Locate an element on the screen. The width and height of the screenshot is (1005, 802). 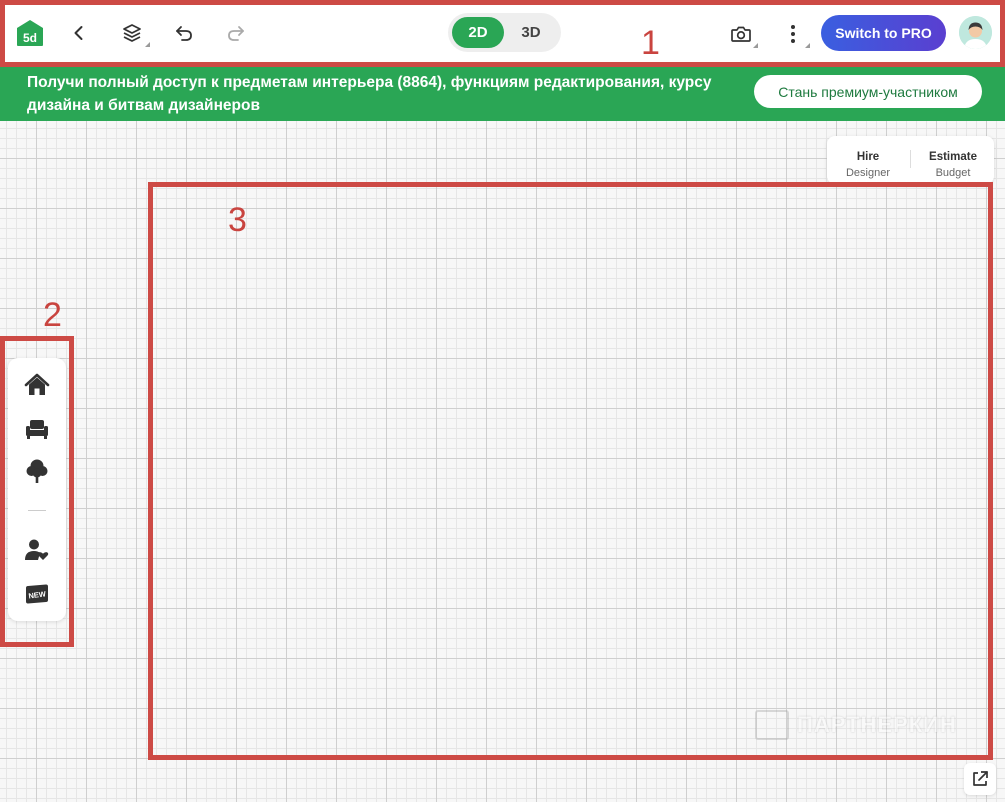
hire-estimate-card: Hire Designer Estimate Budget is located at coordinates (910, 160).